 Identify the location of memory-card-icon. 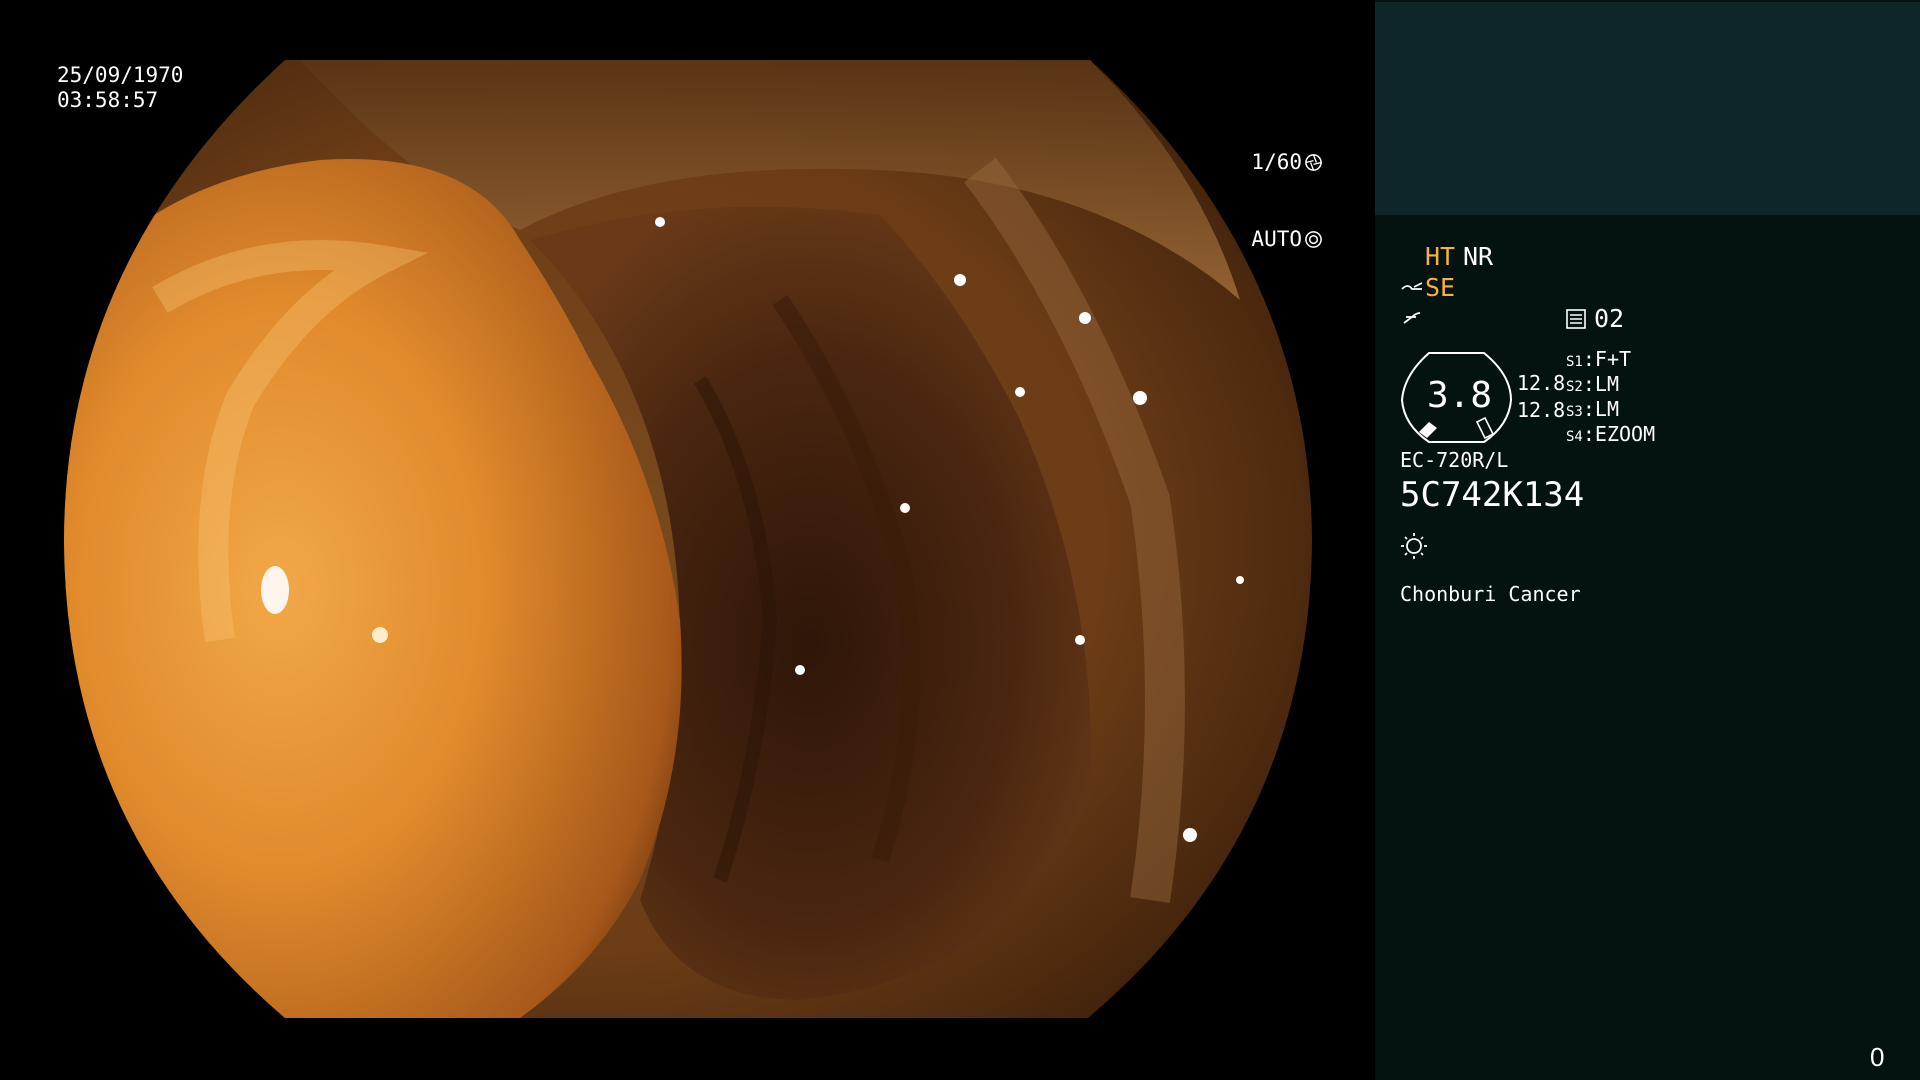
(1576, 319).